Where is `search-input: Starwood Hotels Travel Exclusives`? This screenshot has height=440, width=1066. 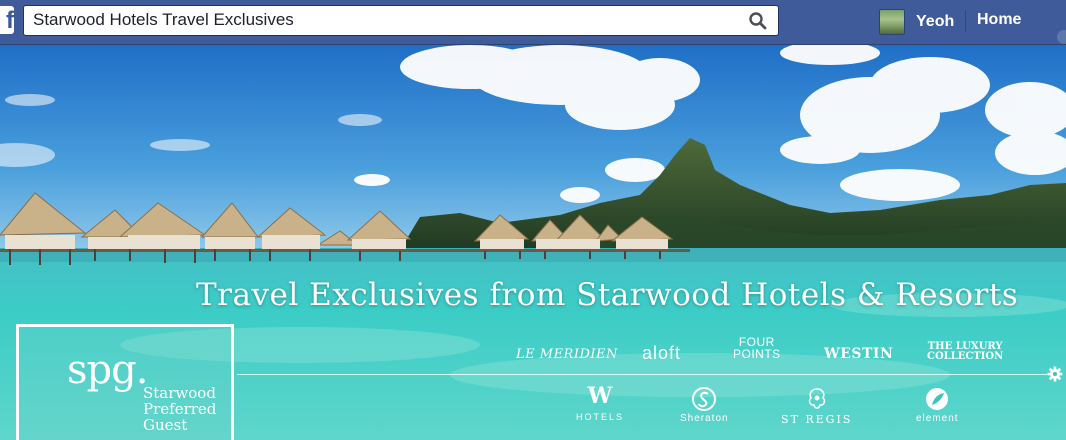 search-input: Starwood Hotels Travel Exclusives is located at coordinates (401, 20).